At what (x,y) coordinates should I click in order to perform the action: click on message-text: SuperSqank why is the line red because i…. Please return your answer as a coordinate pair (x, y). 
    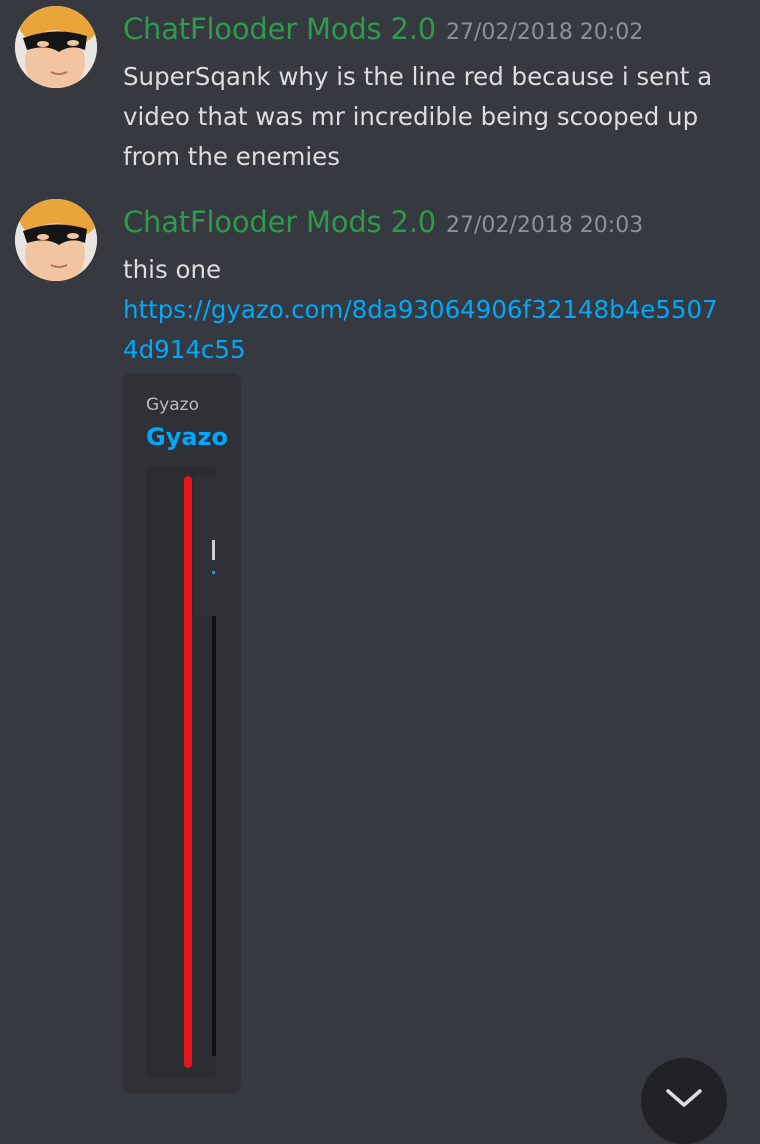
    Looking at the image, I should click on (418, 116).